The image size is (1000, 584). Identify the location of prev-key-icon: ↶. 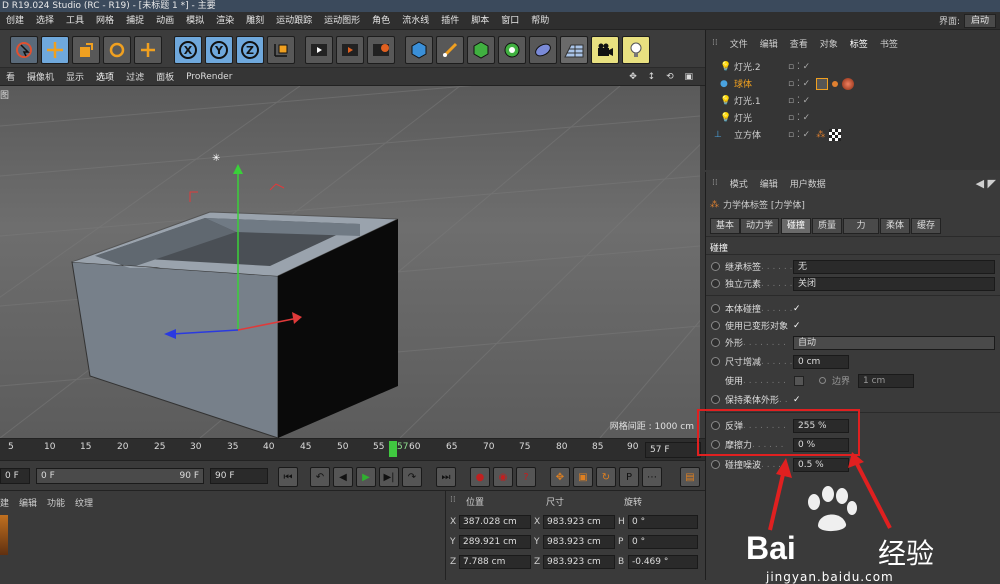
(320, 477).